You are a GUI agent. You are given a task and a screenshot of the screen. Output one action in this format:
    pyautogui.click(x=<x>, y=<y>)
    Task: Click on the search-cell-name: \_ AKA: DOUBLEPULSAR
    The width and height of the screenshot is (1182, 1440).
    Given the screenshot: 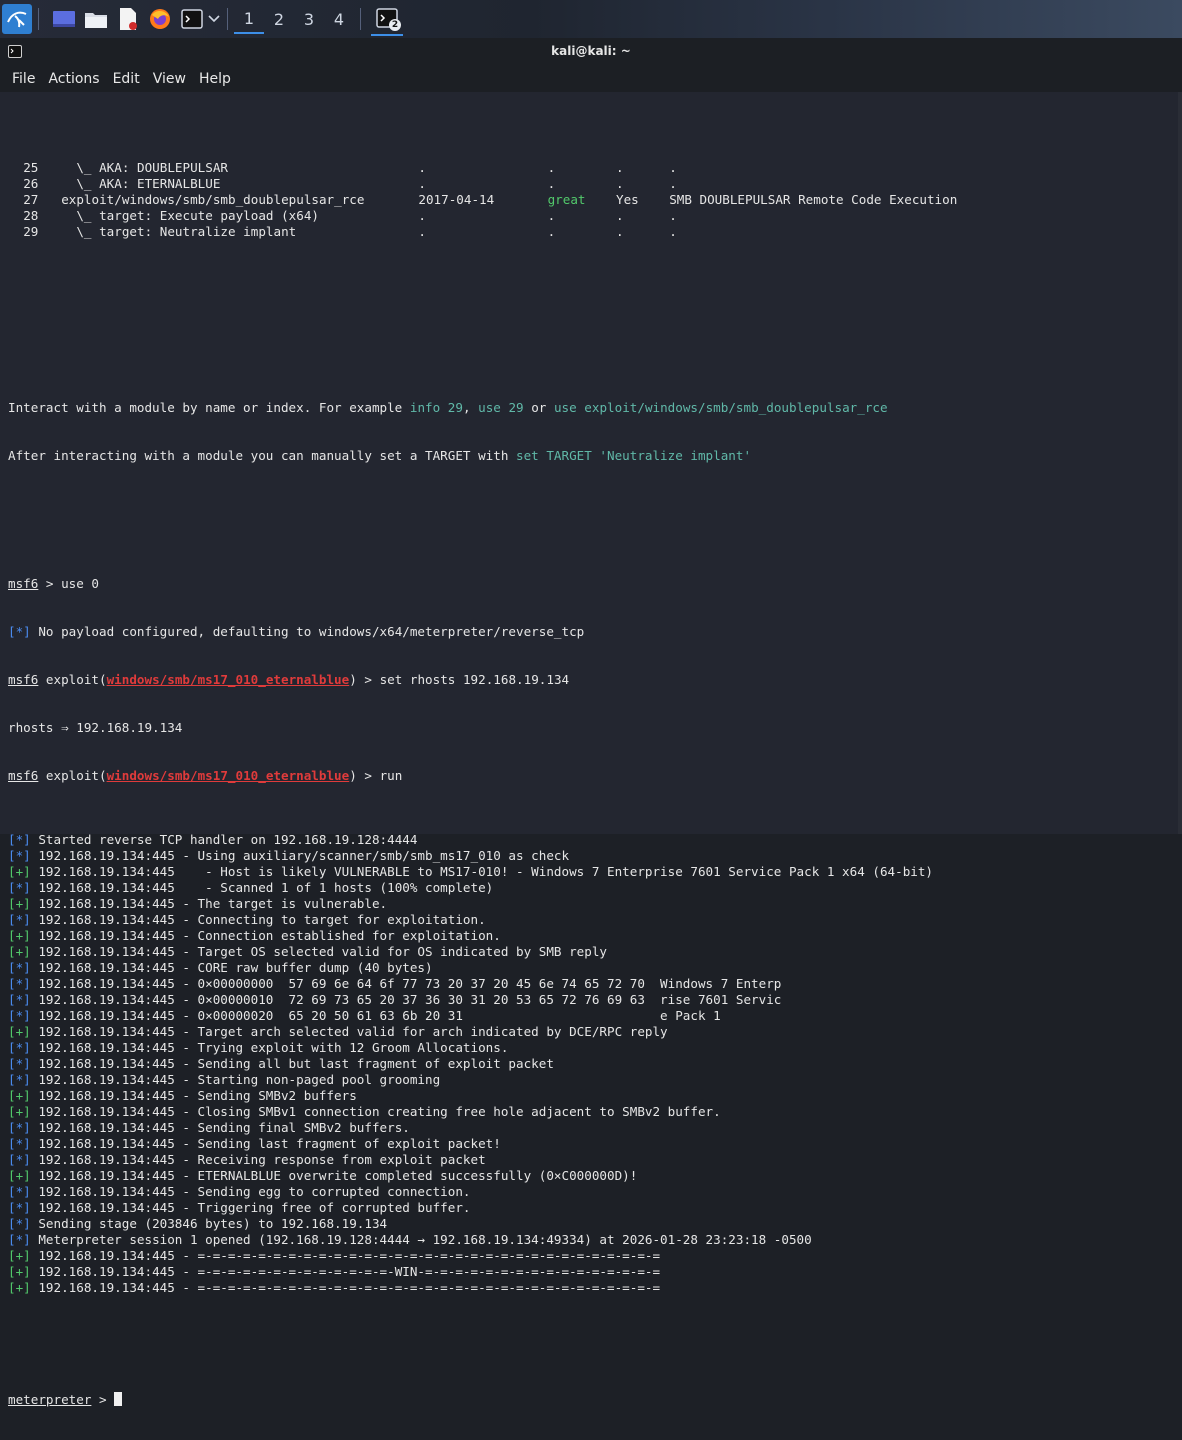 What is the action you would take?
    pyautogui.click(x=144, y=167)
    